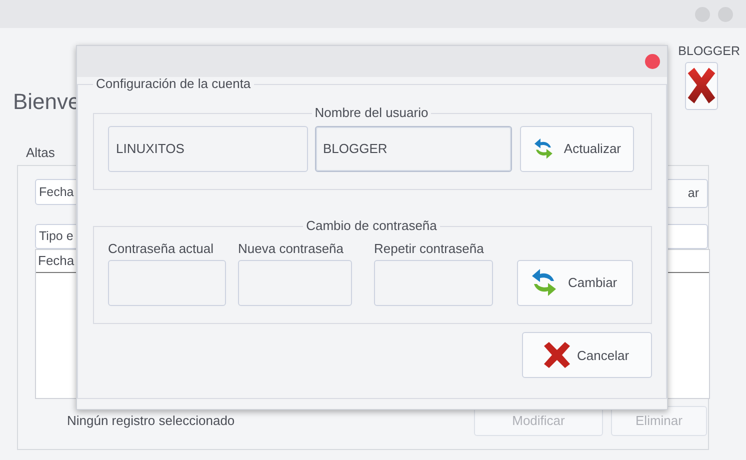  I want to click on refresh-icon, so click(544, 283).